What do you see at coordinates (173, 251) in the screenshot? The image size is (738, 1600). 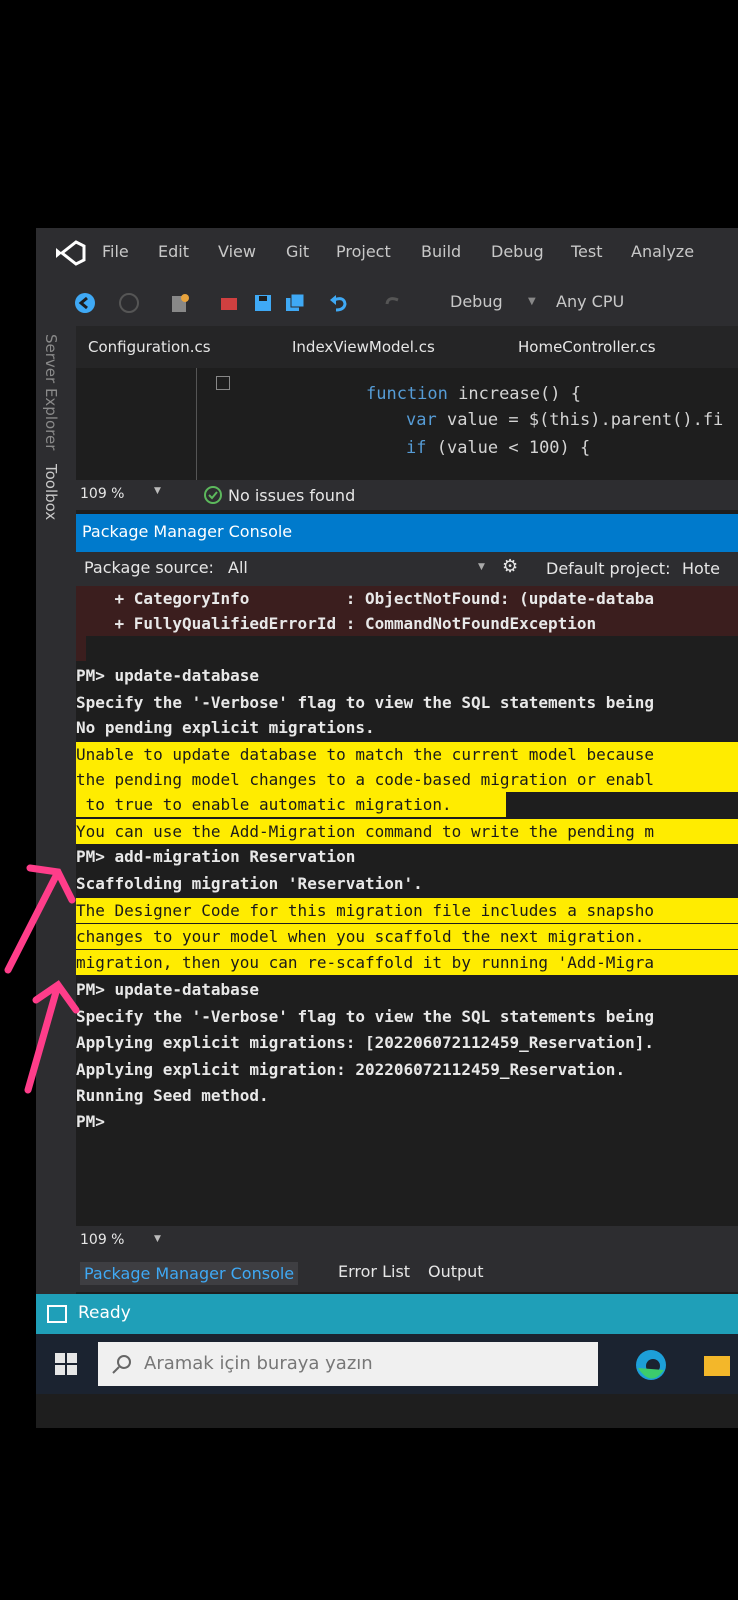 I see `menu-edit: Edit` at bounding box center [173, 251].